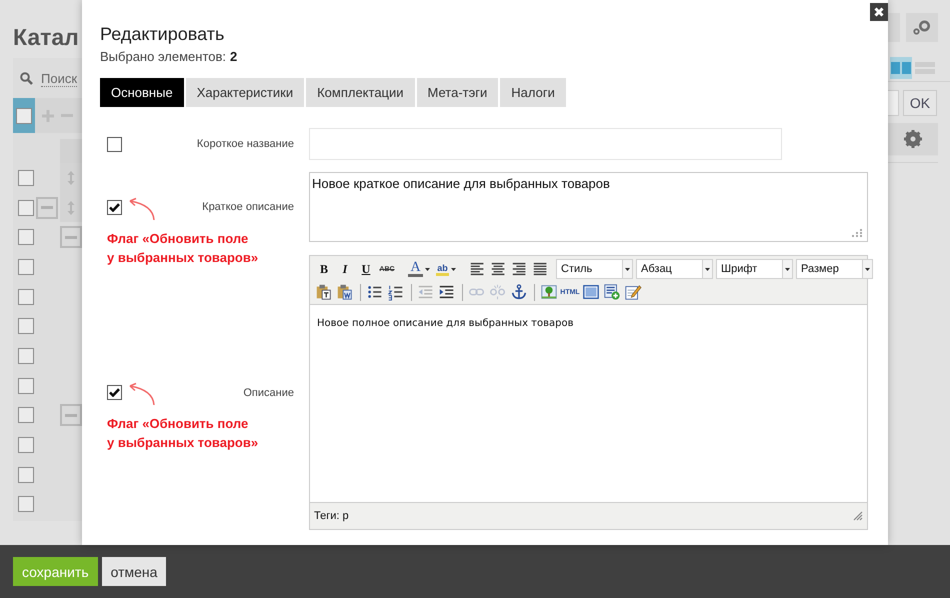 Image resolution: width=950 pixels, height=598 pixels. I want to click on insert-image-button, so click(612, 292).